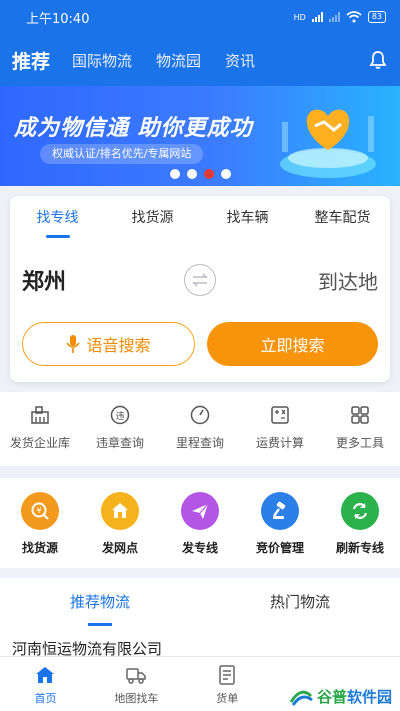  I want to click on tools-row: 发货企业库 违 违章查询 里程查询 运费计算 更多工具, so click(200, 429).